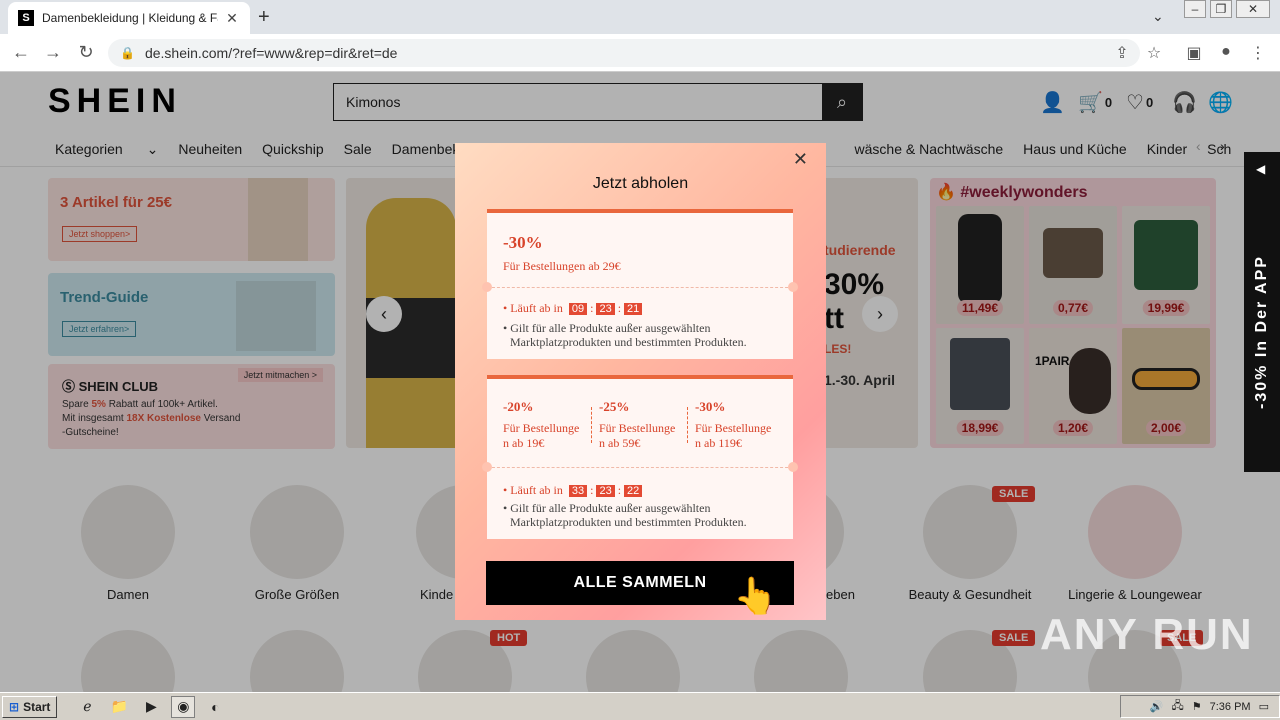  Describe the element at coordinates (1264, 706) in the screenshot. I see `show-desktop-icon: ▭` at that location.